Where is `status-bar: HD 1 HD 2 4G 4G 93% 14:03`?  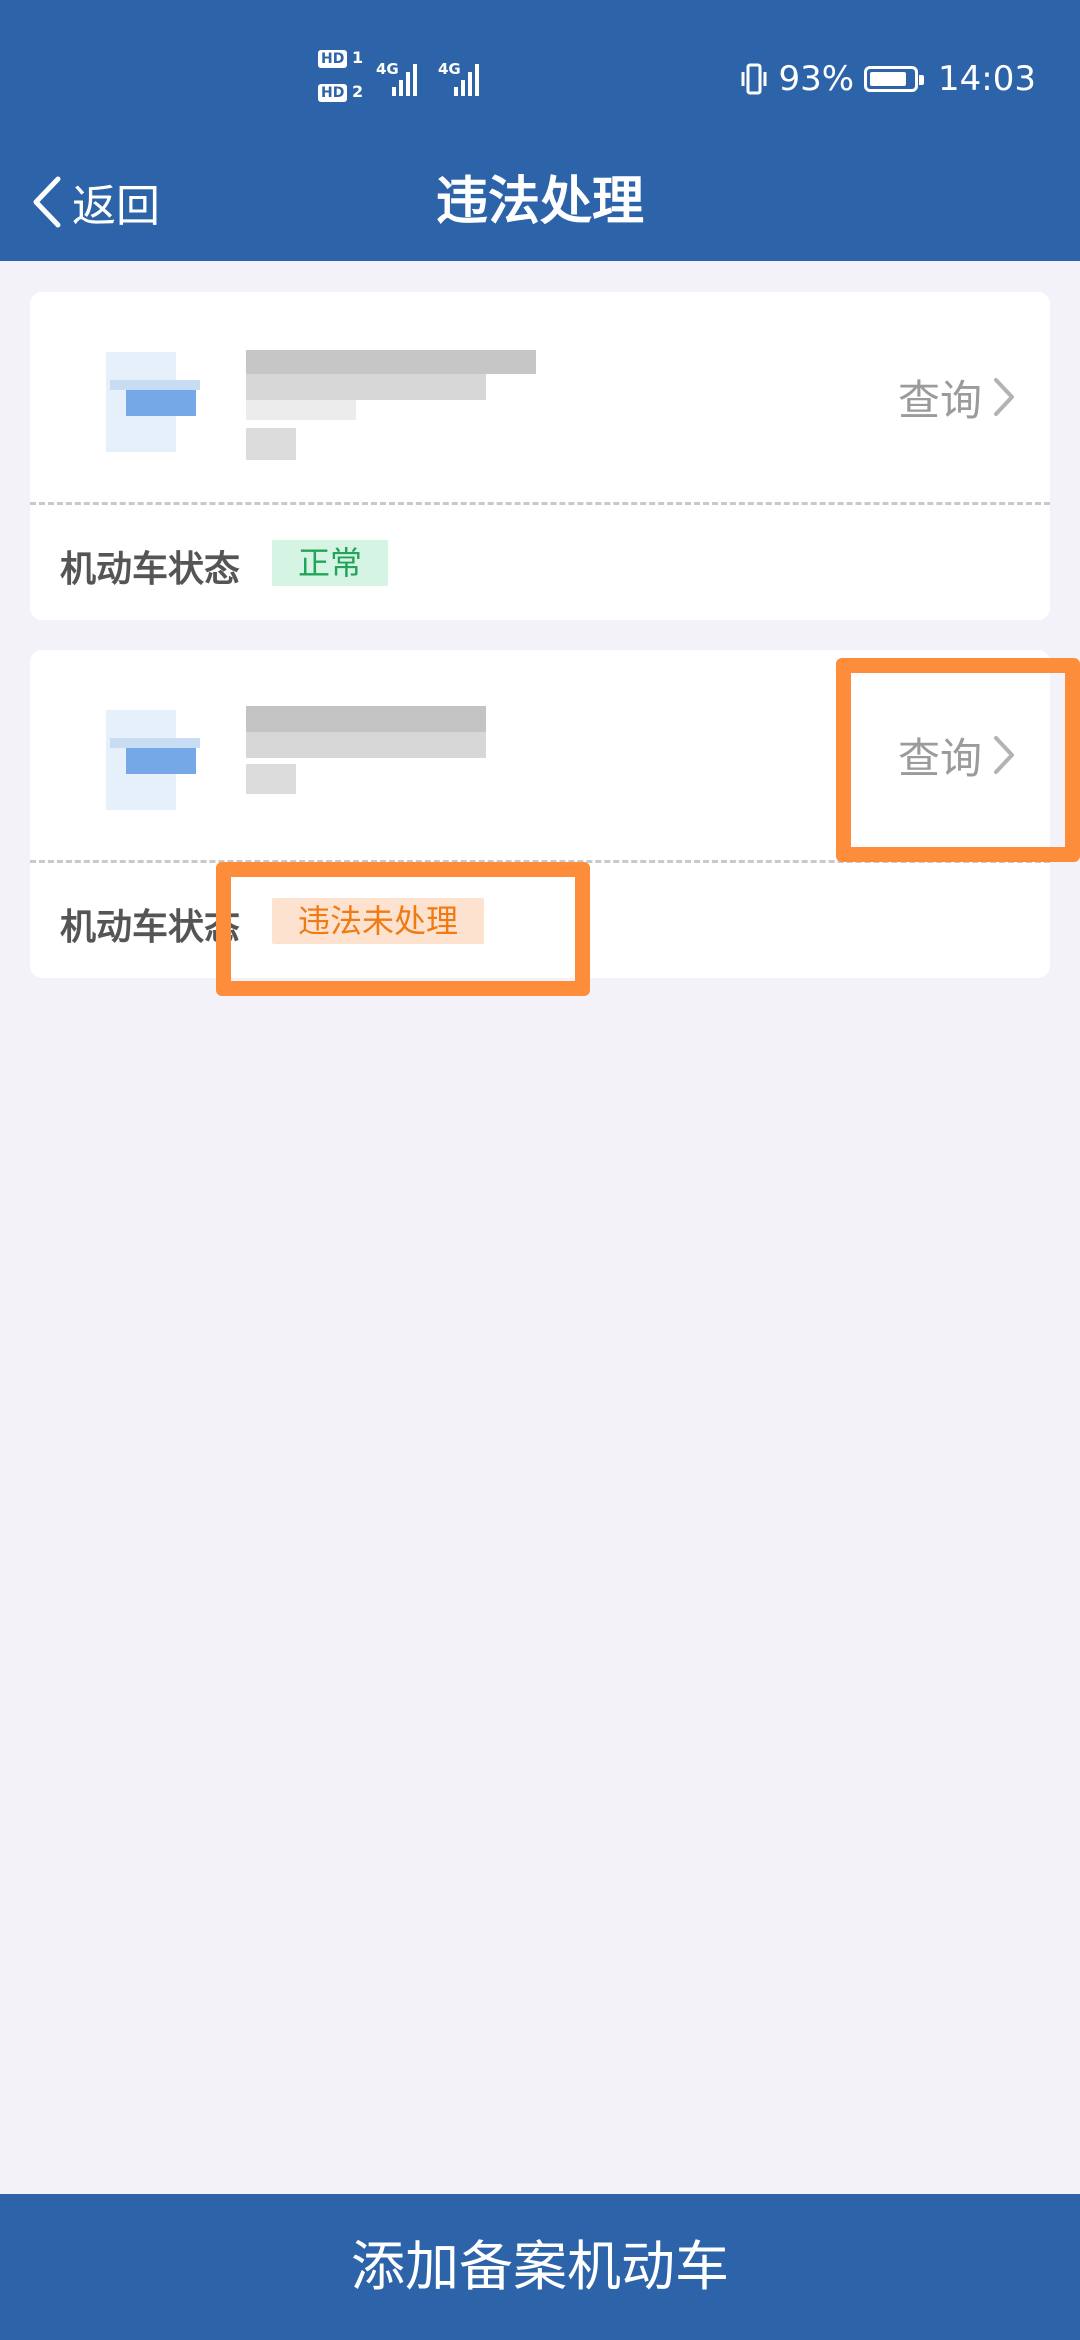 status-bar: HD 1 HD 2 4G 4G 93% 14:03 is located at coordinates (540, 77).